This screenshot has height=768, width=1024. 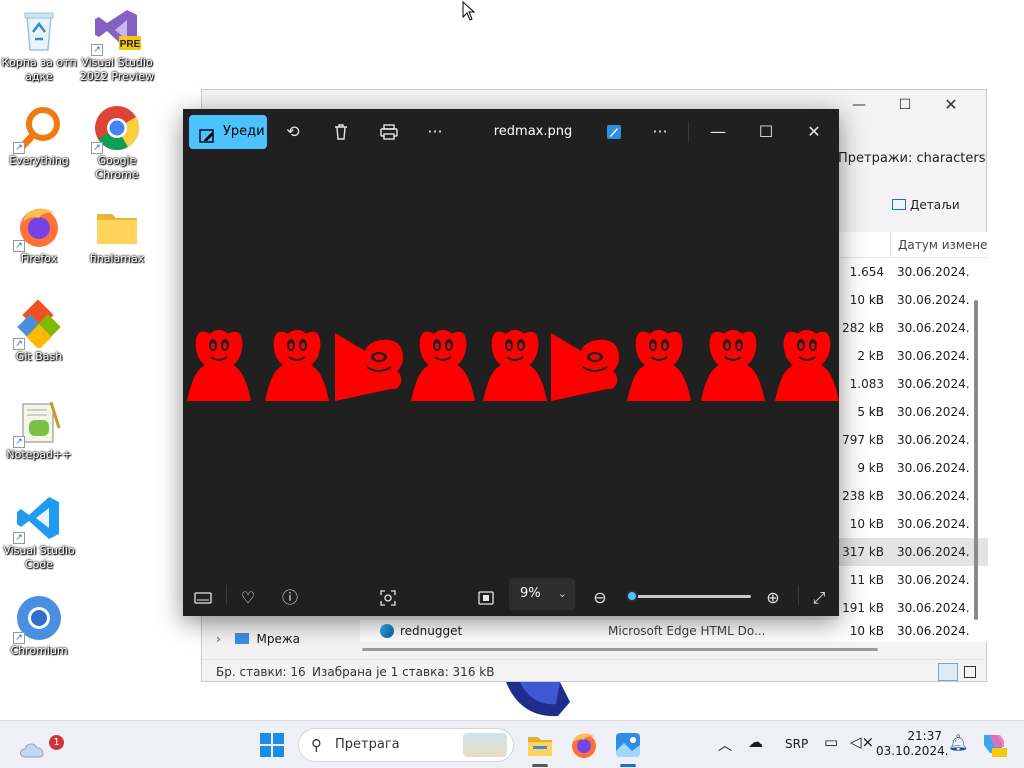 What do you see at coordinates (406, 745) in the screenshot?
I see `taskbar-search-box: ⚲ Претрага` at bounding box center [406, 745].